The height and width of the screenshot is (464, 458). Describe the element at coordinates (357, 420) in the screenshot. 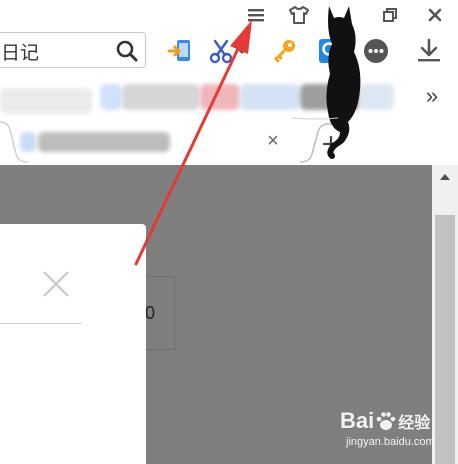

I see `watermark-brand: Bai` at that location.